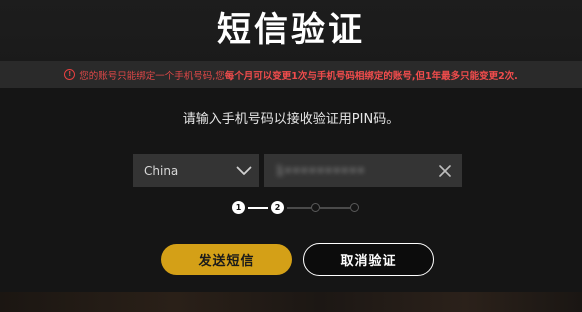 The image size is (582, 312). I want to click on cancel-verification-button: 取消验证, so click(368, 259).